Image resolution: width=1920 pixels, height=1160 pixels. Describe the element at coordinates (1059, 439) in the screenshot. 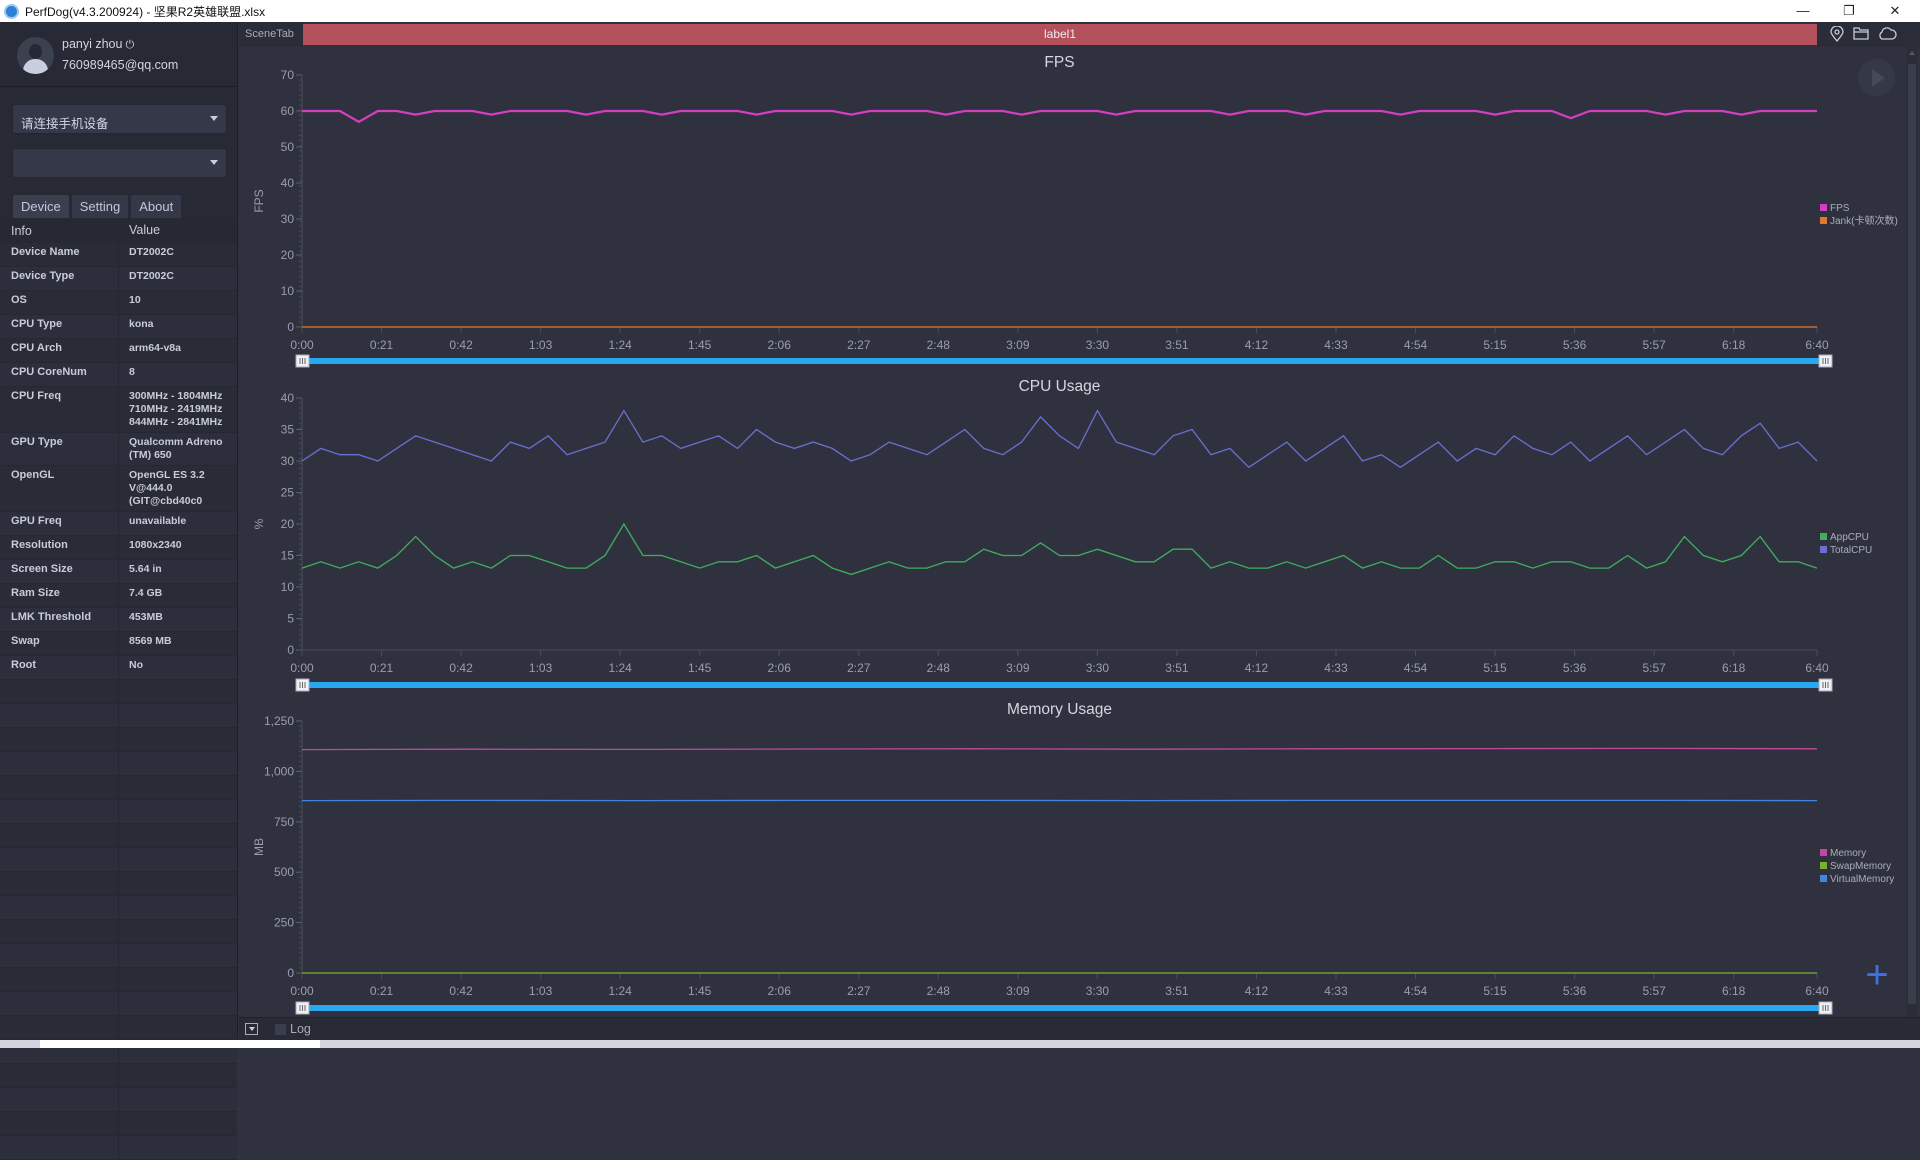

I see `series-line-totalcpu` at that location.